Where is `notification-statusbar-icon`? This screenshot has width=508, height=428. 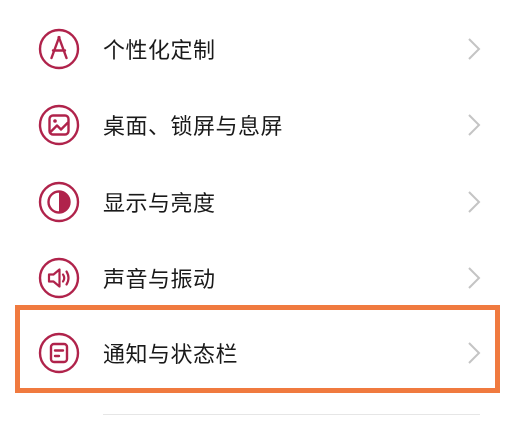 notification-statusbar-icon is located at coordinates (59, 353).